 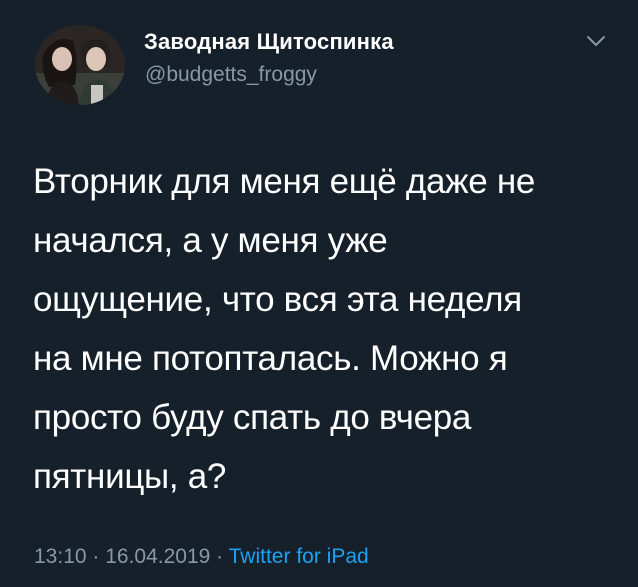 I want to click on chevron-down-icon, so click(x=596, y=41).